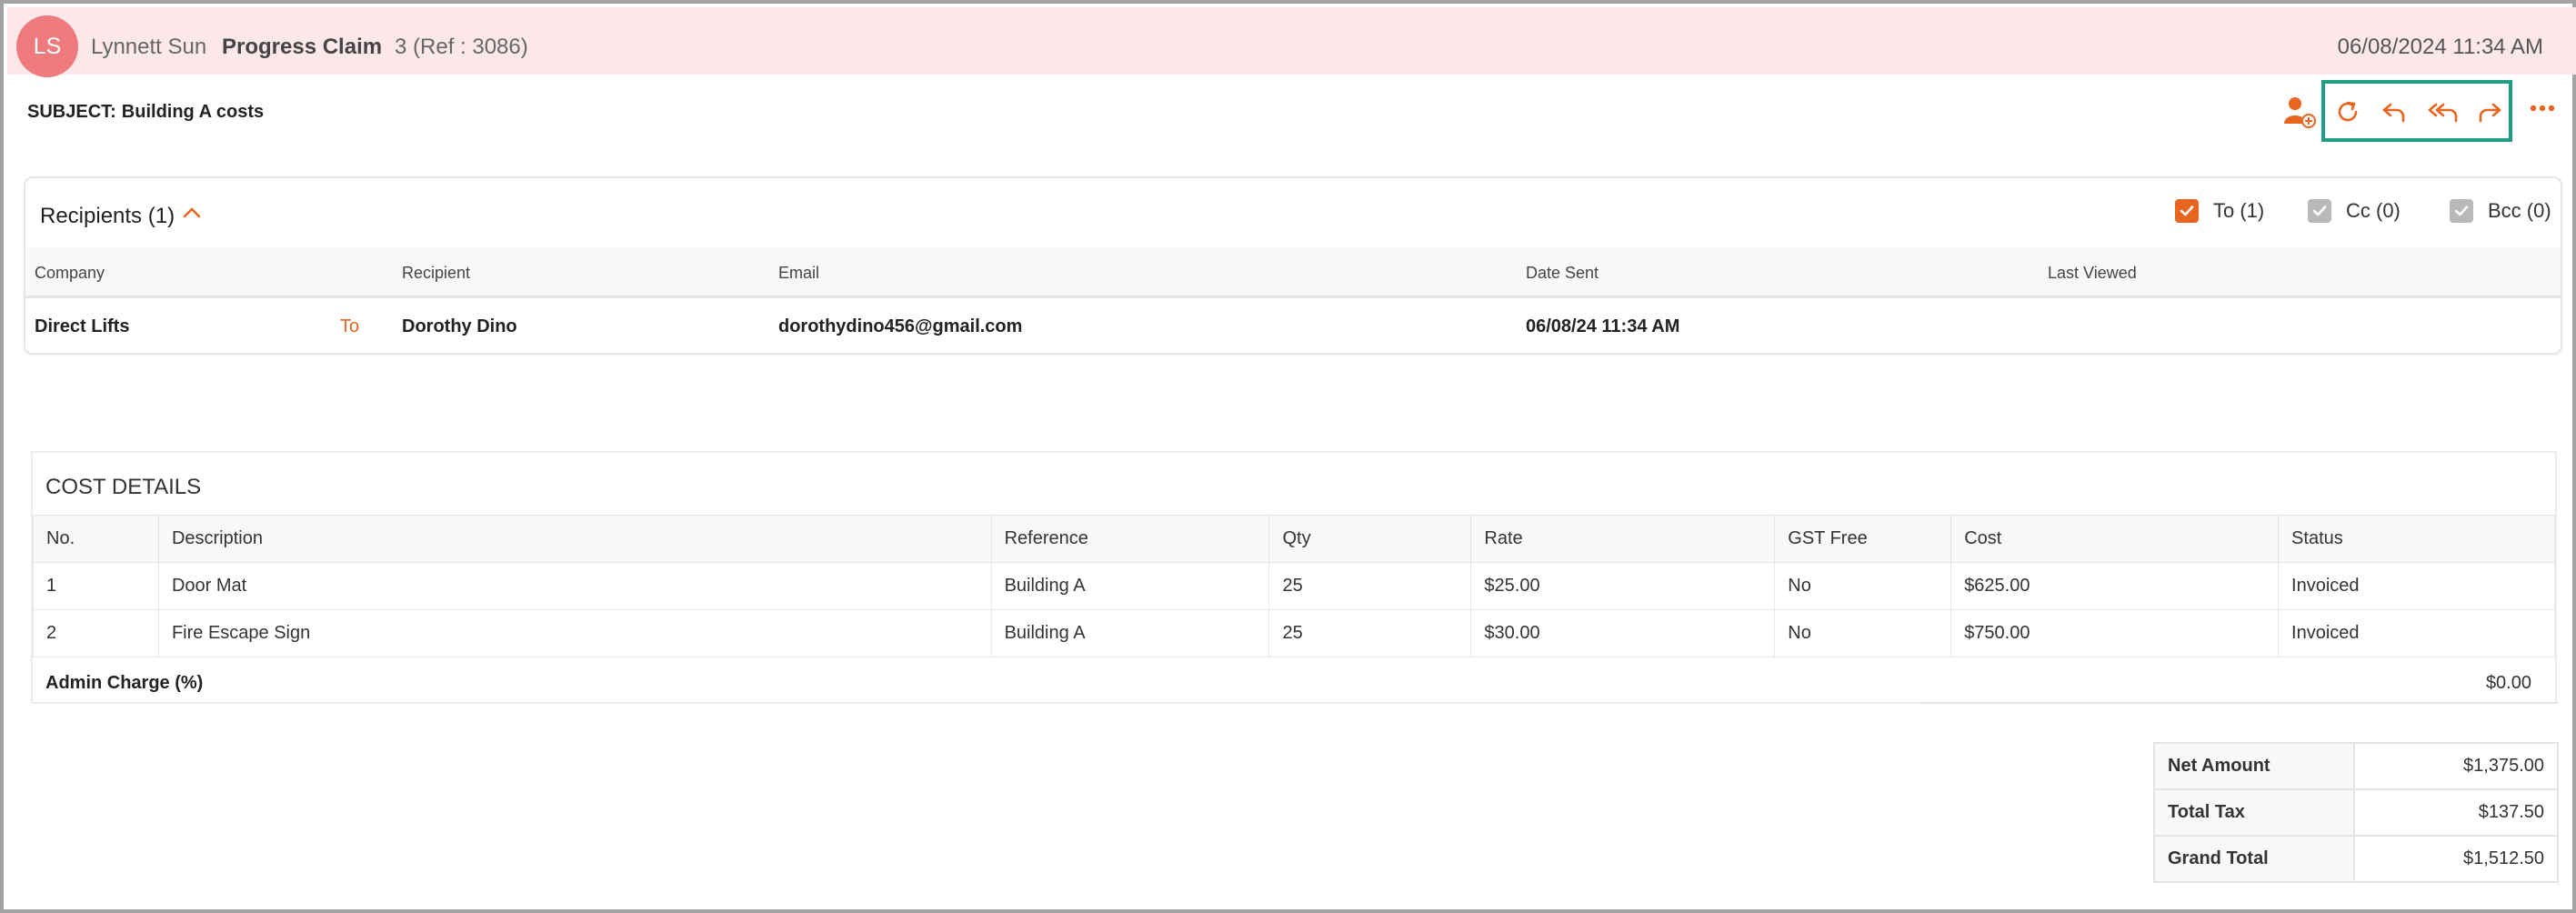 Image resolution: width=2576 pixels, height=913 pixels. I want to click on divider, so click(2239, 703).